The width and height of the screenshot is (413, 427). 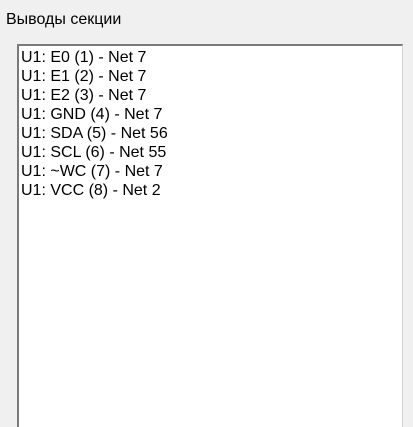 What do you see at coordinates (211, 171) in the screenshot?
I see `list-item-pin-7: U1: ~WC (7) - Net 7` at bounding box center [211, 171].